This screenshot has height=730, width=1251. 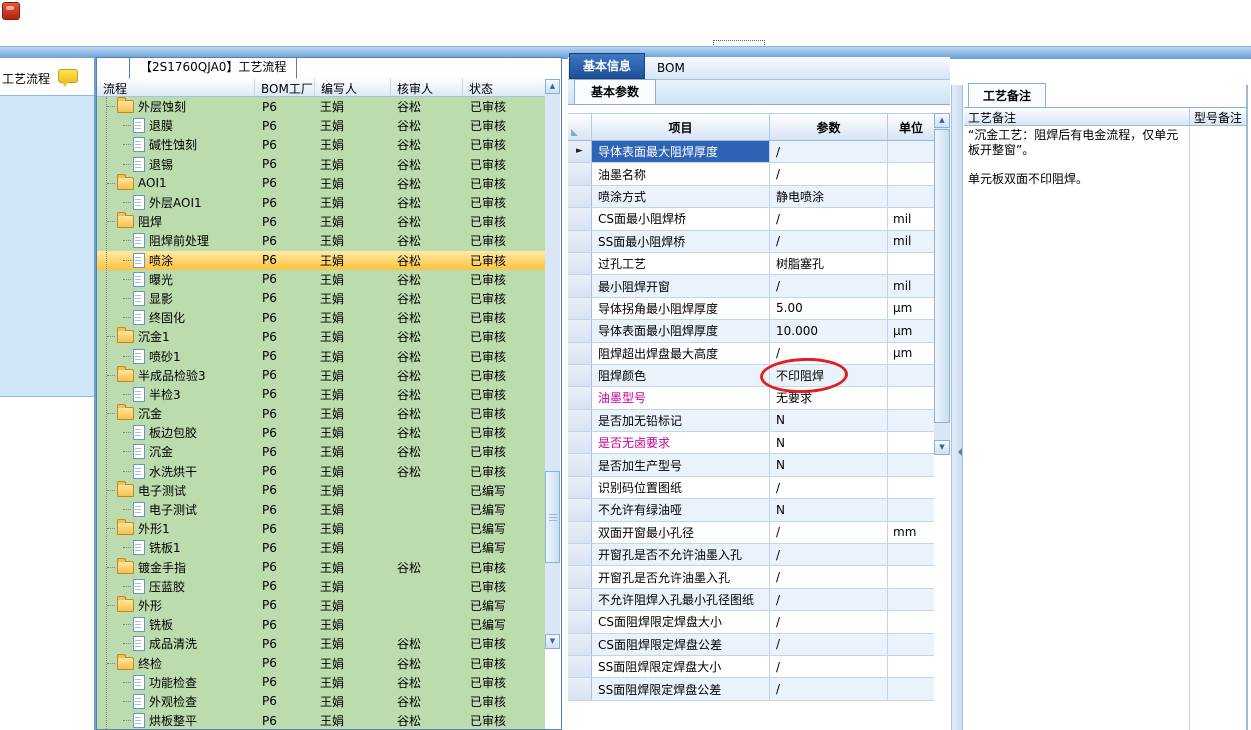 I want to click on param-row: CS面阻焊限定焊盘公差 /, so click(x=751, y=644).